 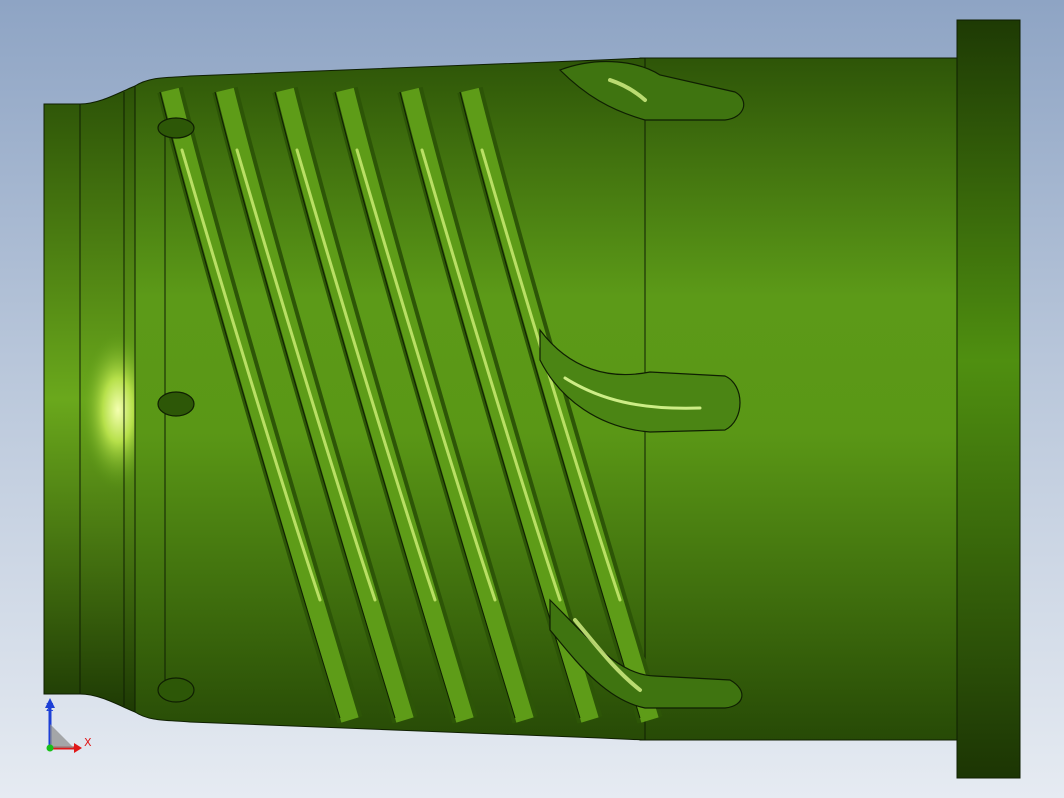 What do you see at coordinates (62, 736) in the screenshot?
I see `triad-plane` at bounding box center [62, 736].